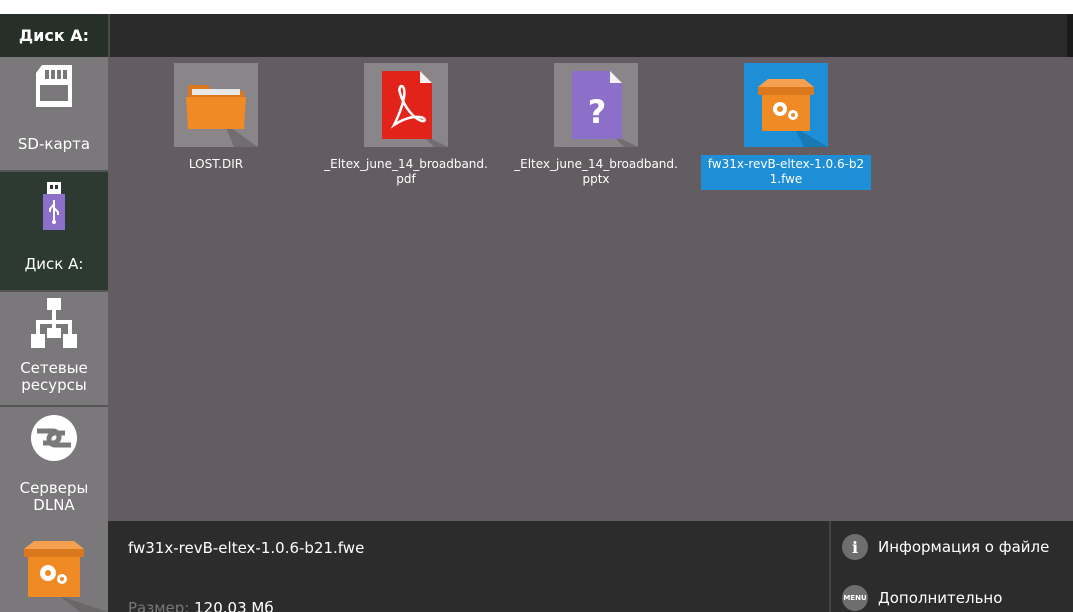 This screenshot has height=612, width=1073. I want to click on file-name: LOST.DIR, so click(216, 164).